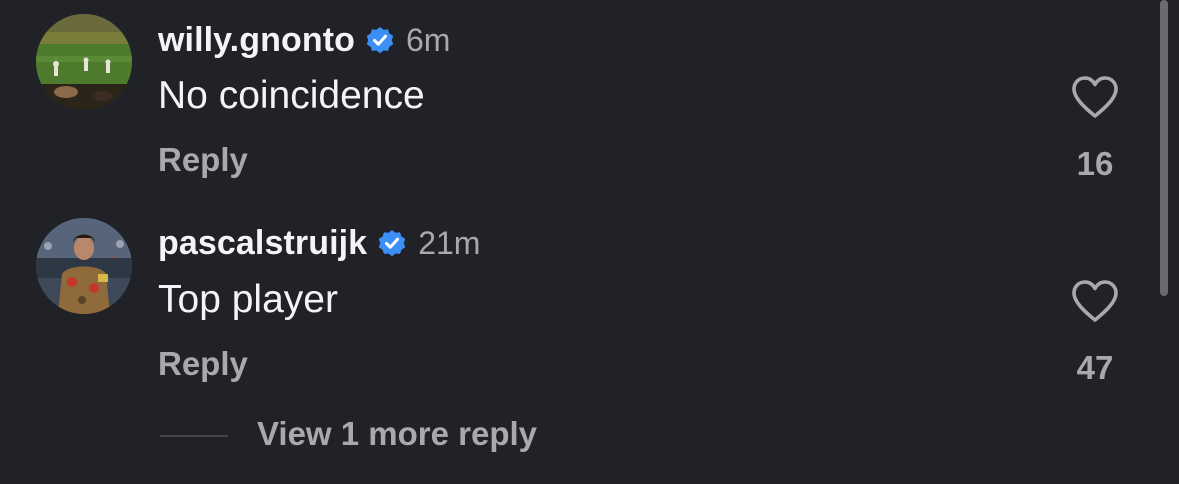 This screenshot has width=1179, height=484. Describe the element at coordinates (449, 242) in the screenshot. I see `comment-time: 21m` at that location.